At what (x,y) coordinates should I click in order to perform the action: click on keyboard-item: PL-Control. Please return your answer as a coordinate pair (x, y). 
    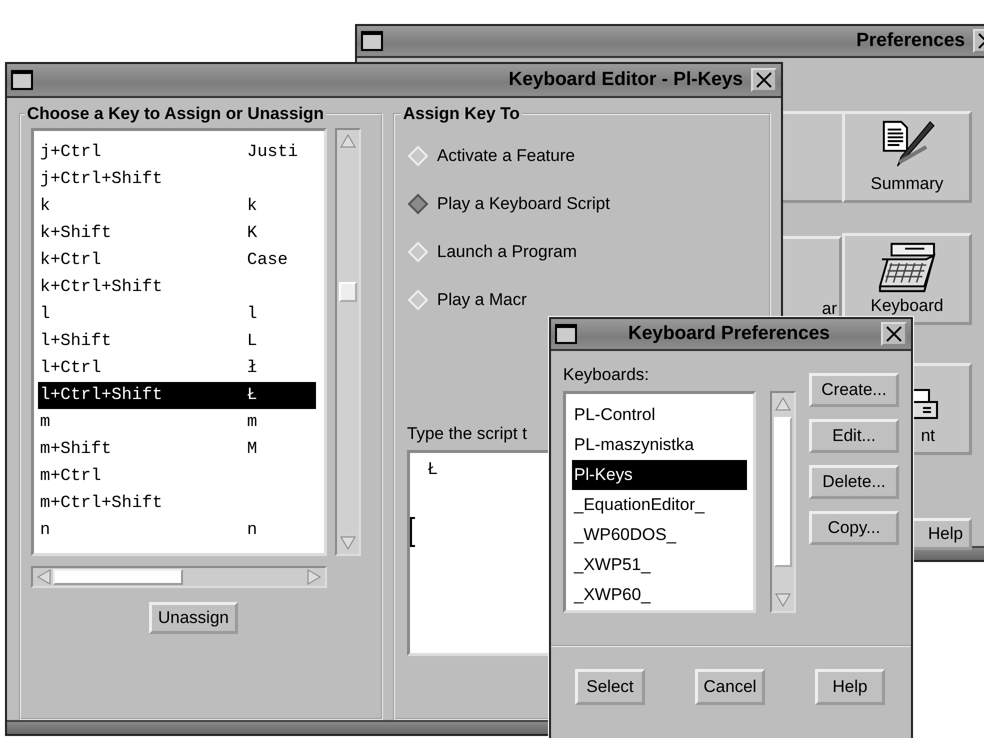
    Looking at the image, I should click on (659, 415).